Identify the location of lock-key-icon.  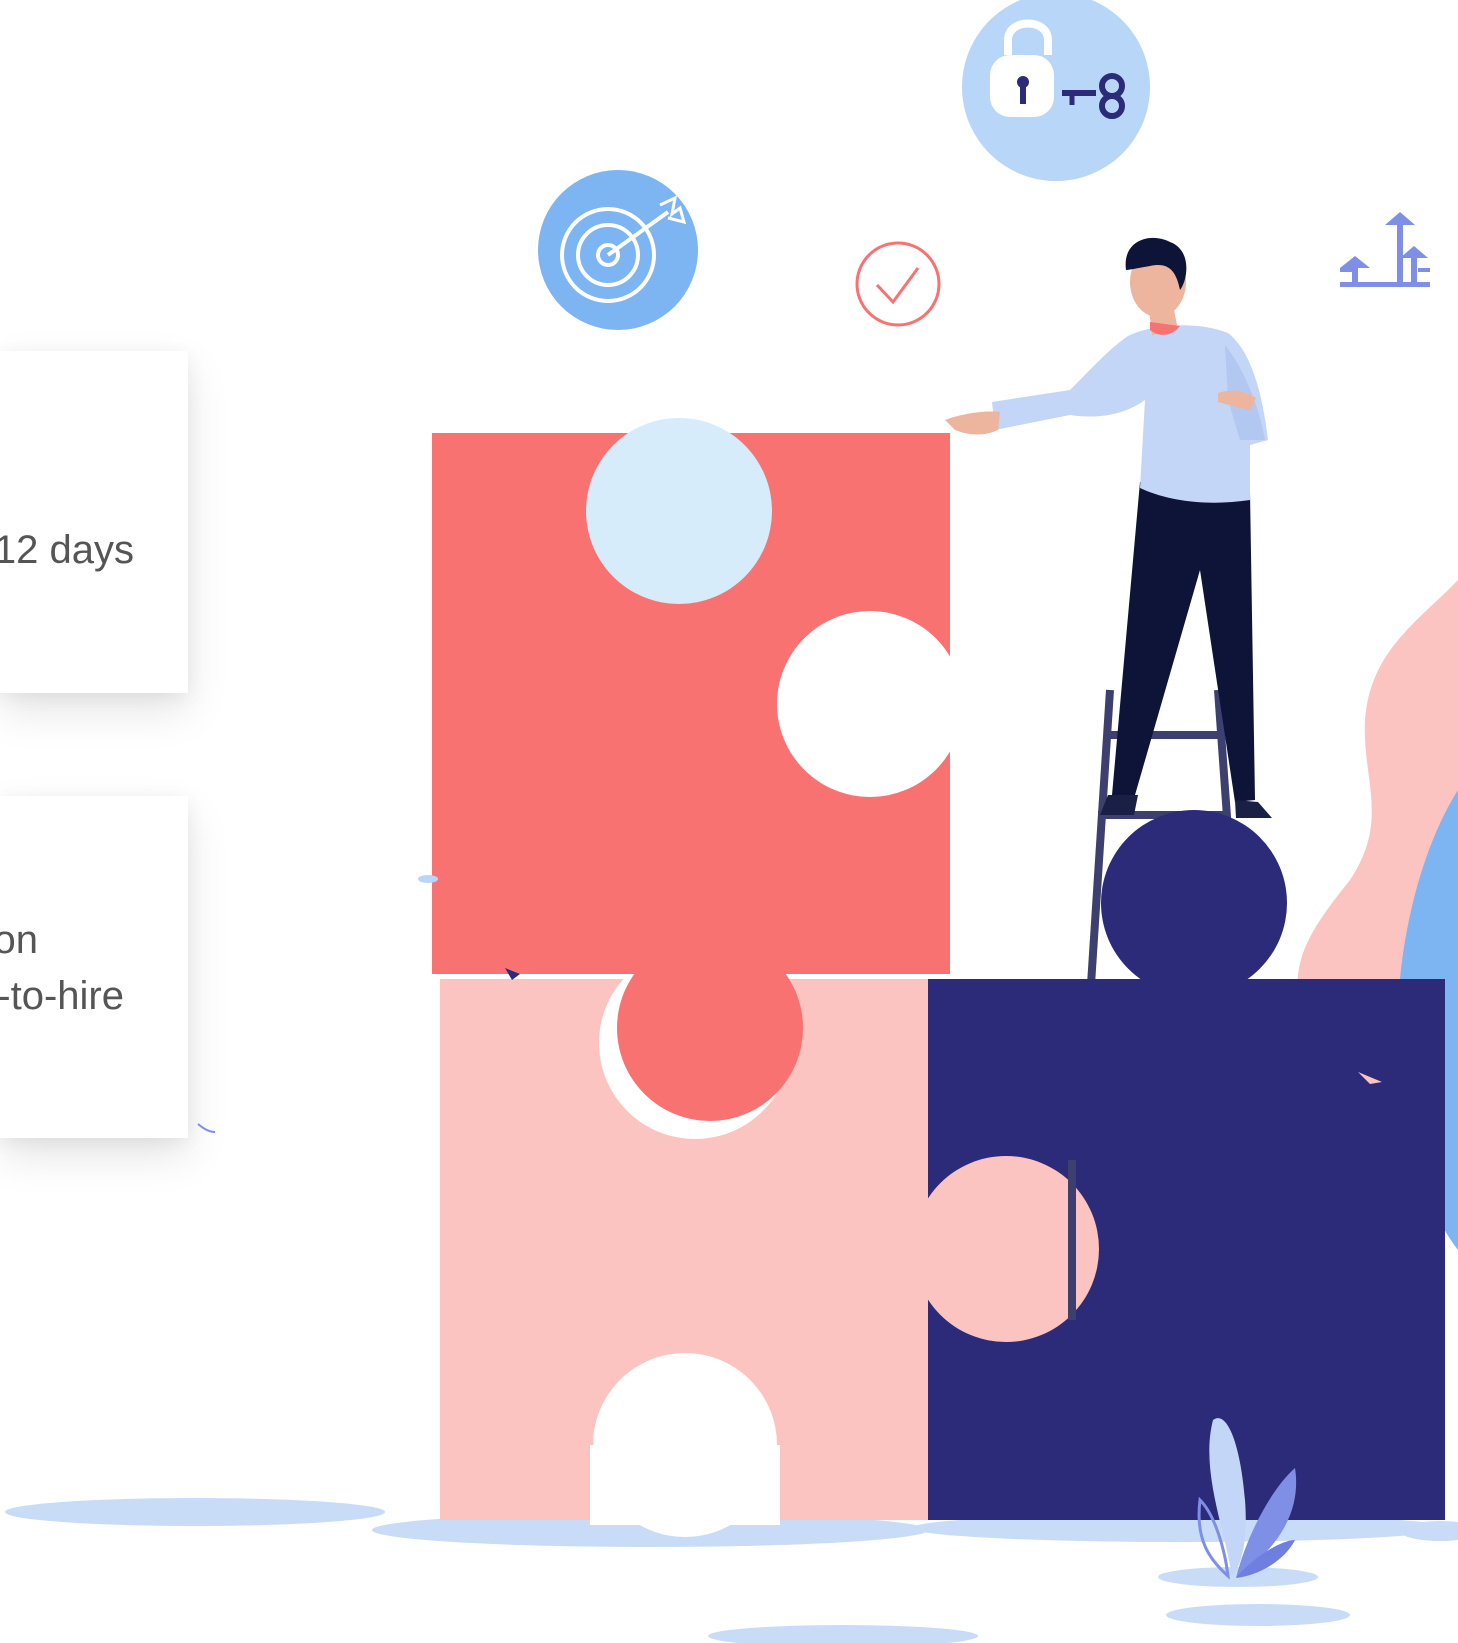
(1056, 90).